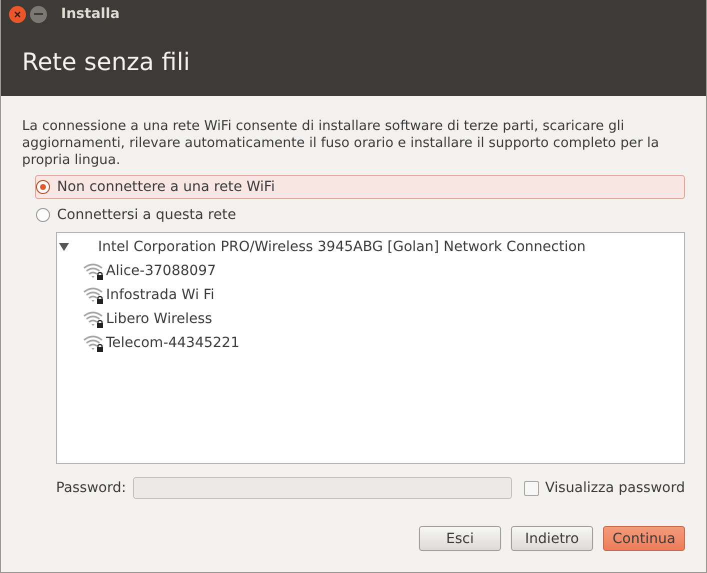 The image size is (707, 573). Describe the element at coordinates (173, 343) in the screenshot. I see `network-name: Telecom-44345221` at that location.